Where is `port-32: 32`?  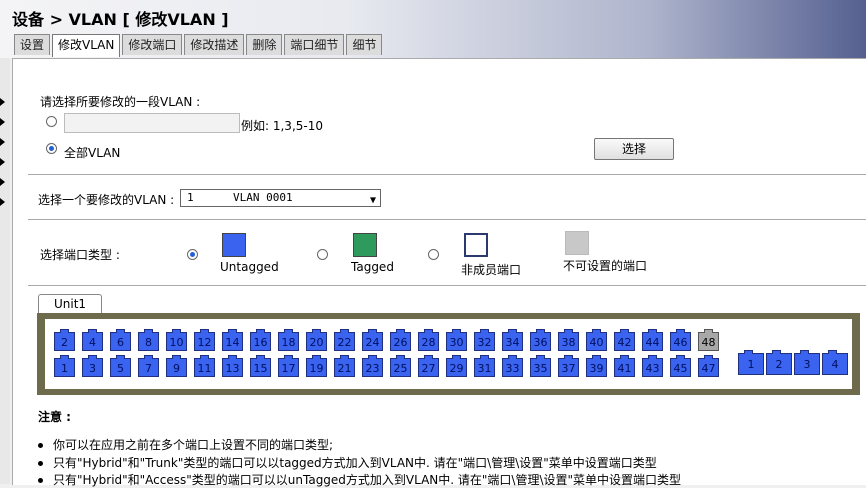
port-32: 32 is located at coordinates (484, 340).